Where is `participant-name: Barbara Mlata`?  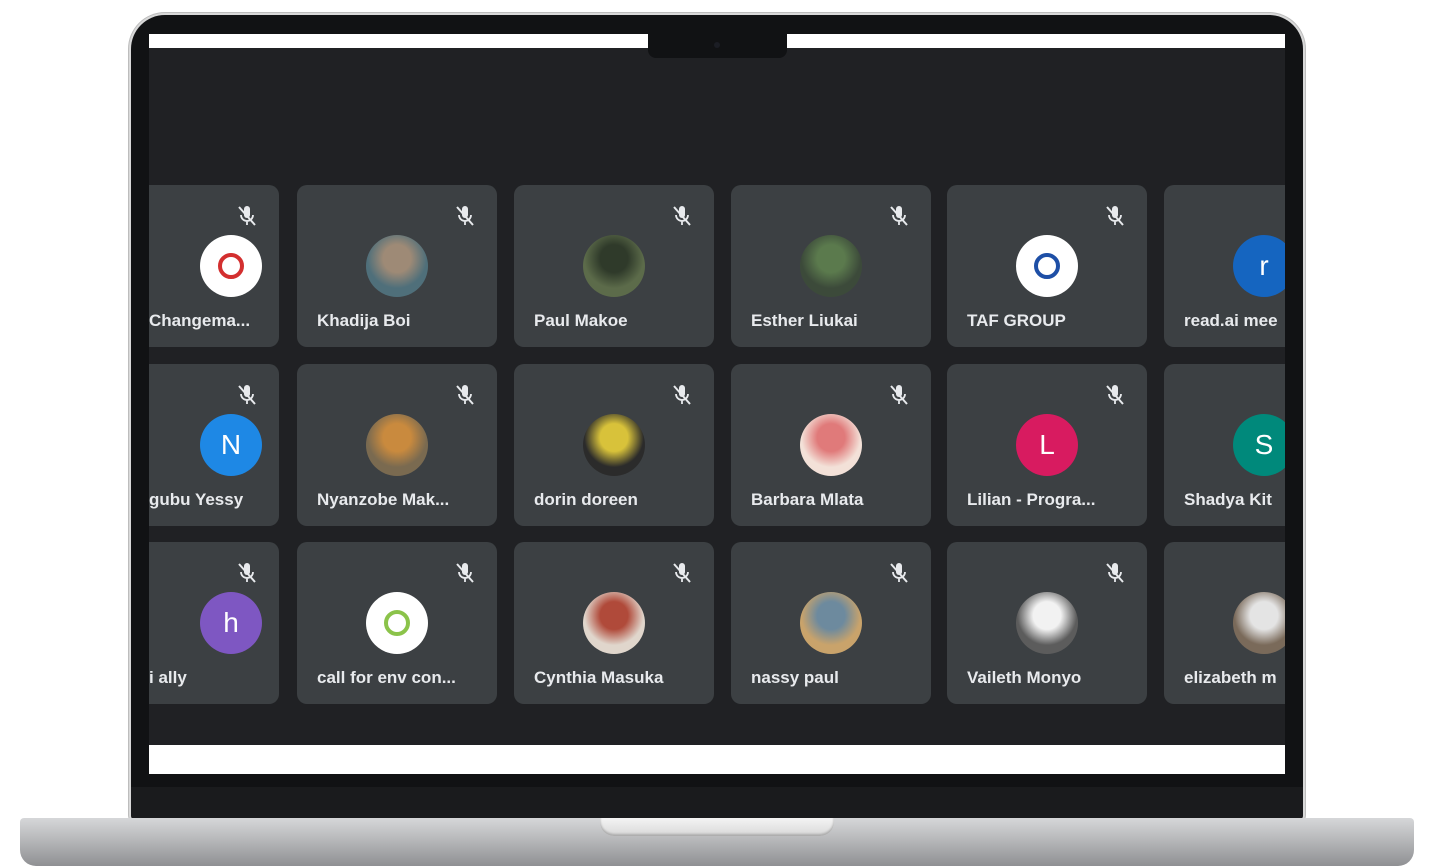
participant-name: Barbara Mlata is located at coordinates (807, 499).